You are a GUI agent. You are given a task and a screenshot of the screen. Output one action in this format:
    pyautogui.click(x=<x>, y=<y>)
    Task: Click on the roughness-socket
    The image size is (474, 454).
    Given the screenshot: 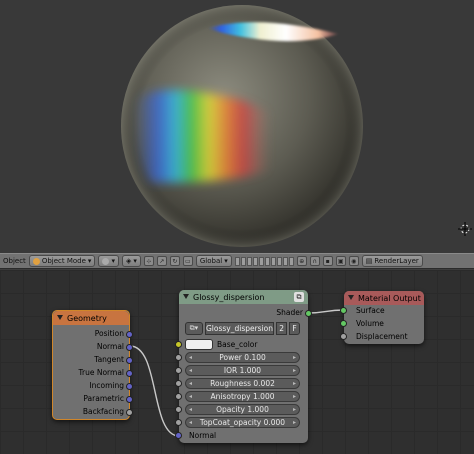 What is the action you would take?
    pyautogui.click(x=178, y=383)
    